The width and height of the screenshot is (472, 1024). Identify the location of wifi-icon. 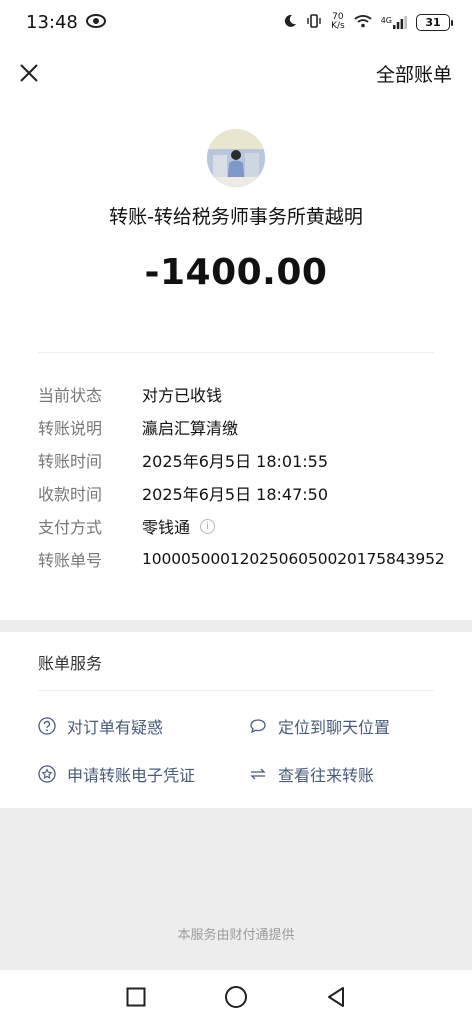
(363, 22).